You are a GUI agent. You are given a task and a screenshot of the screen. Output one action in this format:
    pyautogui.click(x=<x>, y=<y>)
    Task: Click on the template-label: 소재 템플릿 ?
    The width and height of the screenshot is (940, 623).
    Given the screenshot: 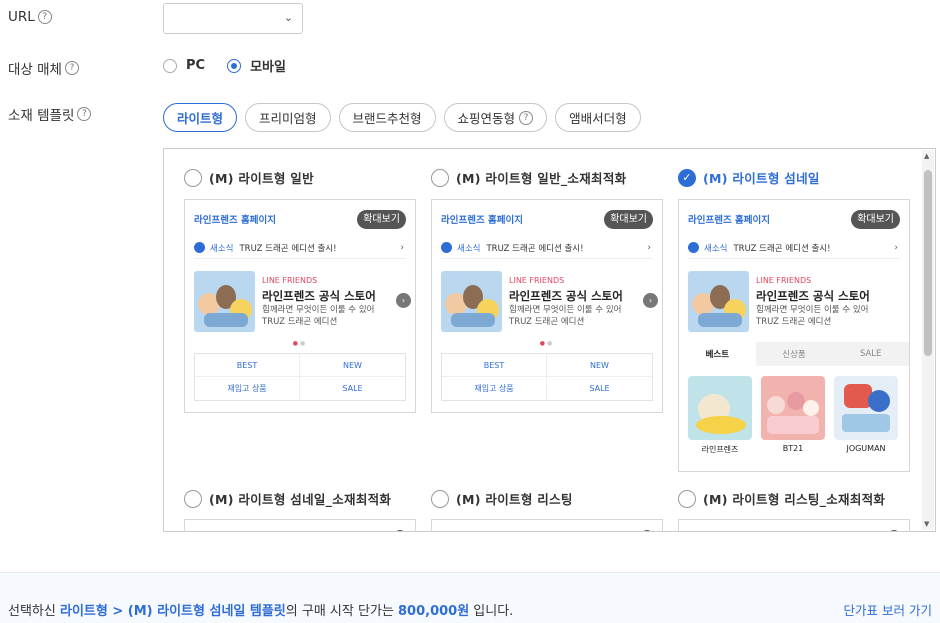 What is the action you would take?
    pyautogui.click(x=50, y=114)
    